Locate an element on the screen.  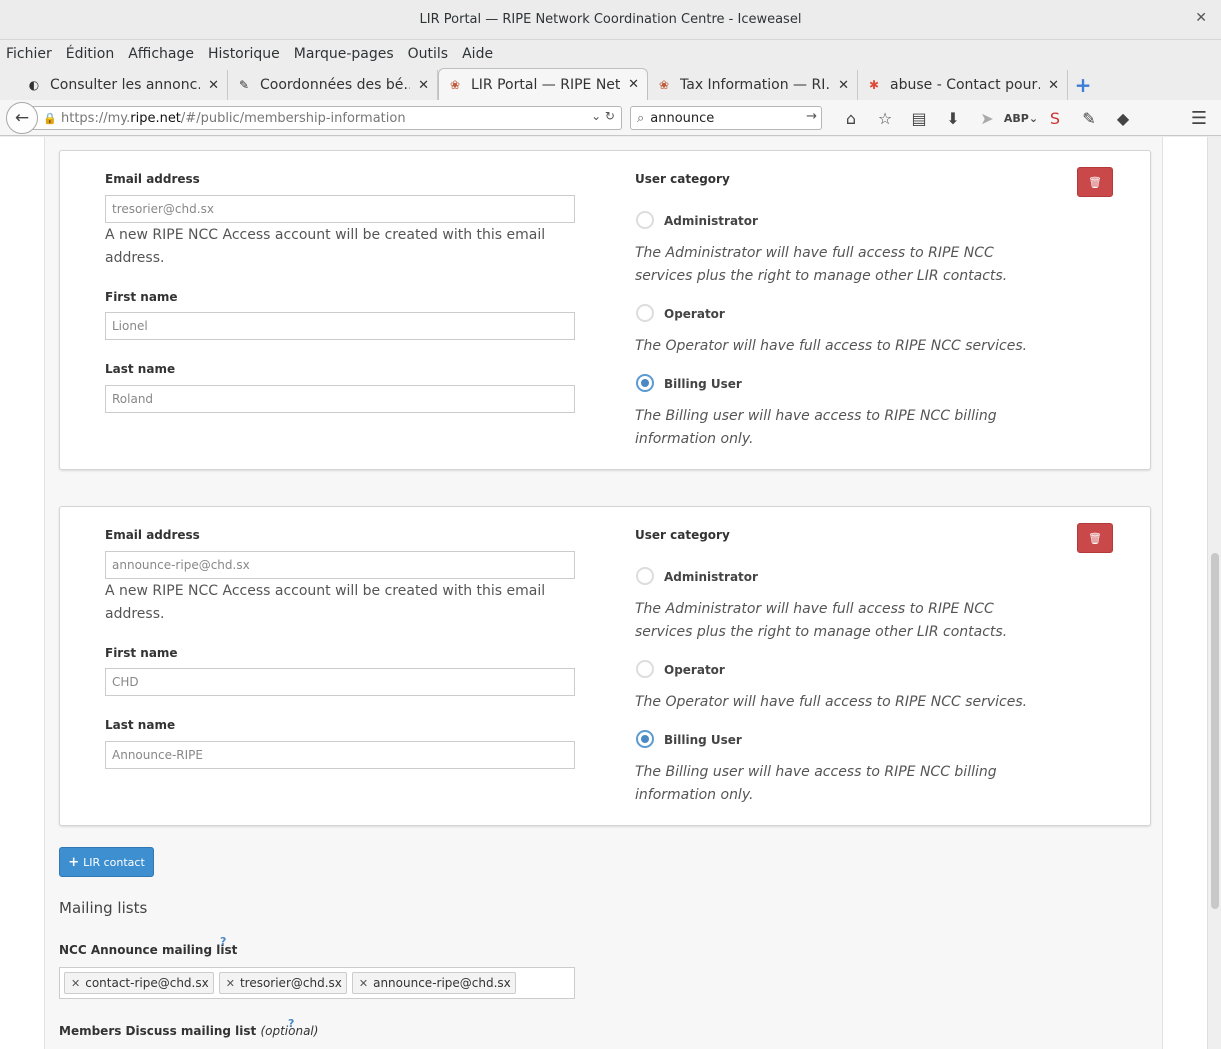
url-path: /#/public/membership-information is located at coordinates (293, 118).